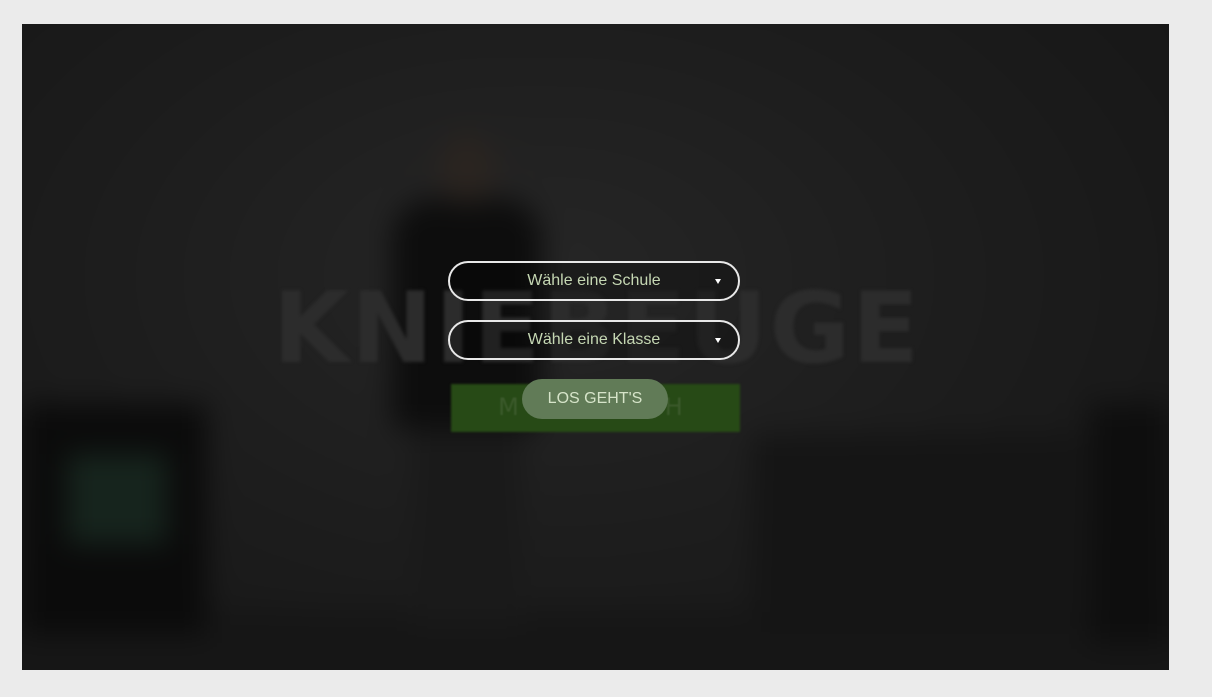 This screenshot has width=1212, height=697. I want to click on school-select-label: Wähle eine Schule, so click(594, 280).